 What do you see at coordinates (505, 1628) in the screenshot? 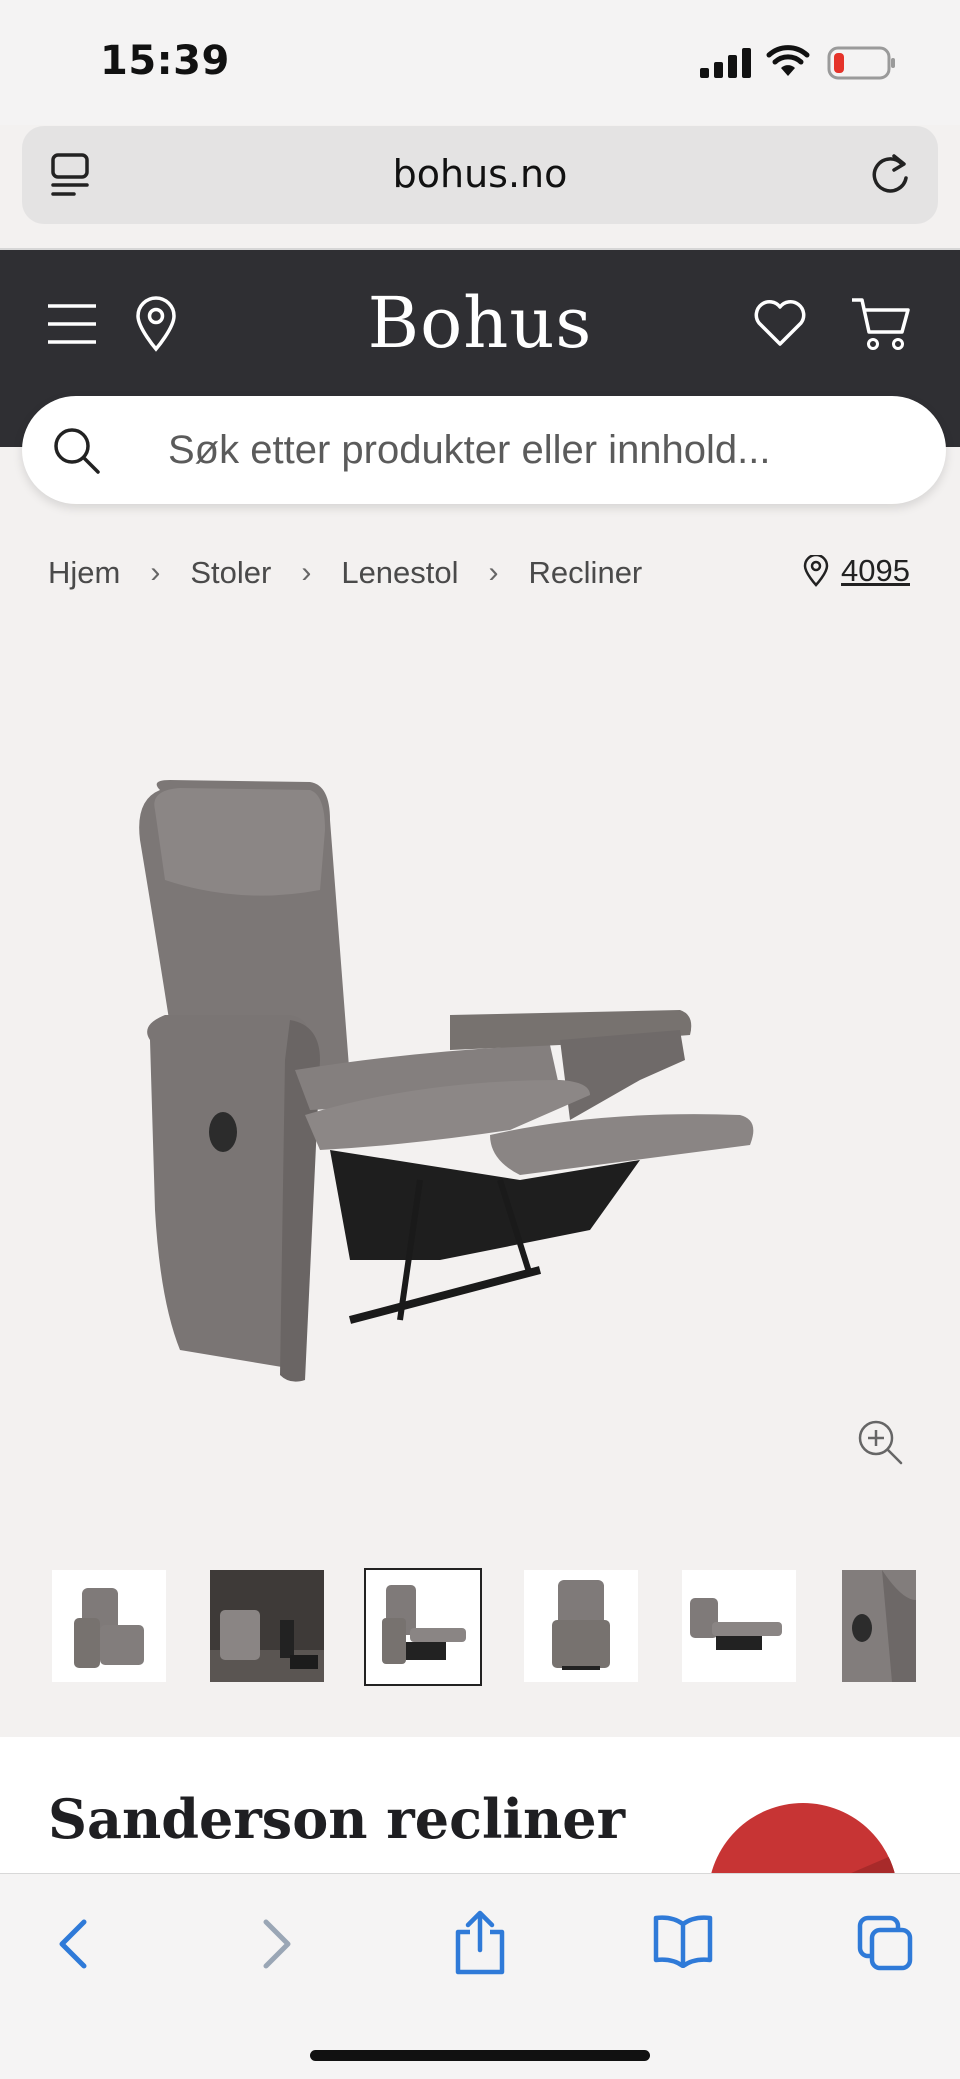
I see `thumbnail-strip` at bounding box center [505, 1628].